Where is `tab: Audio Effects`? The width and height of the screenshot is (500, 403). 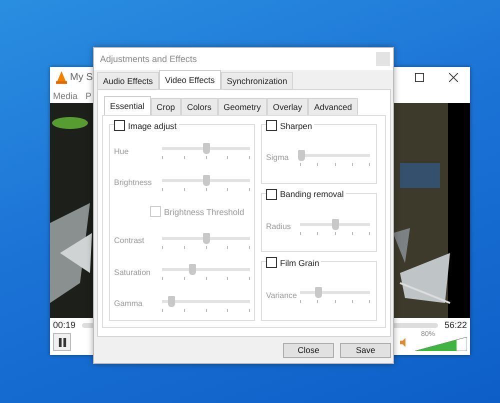 tab: Audio Effects is located at coordinates (128, 80).